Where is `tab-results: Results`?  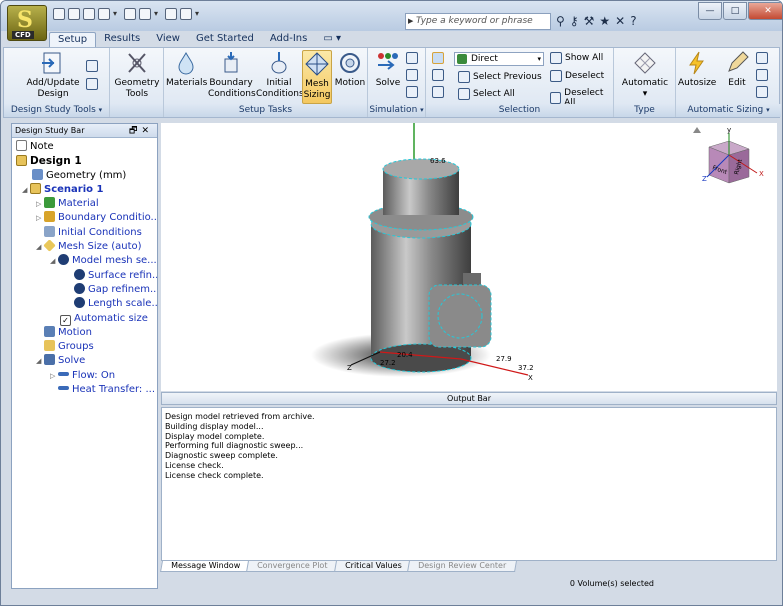
tab-results: Results is located at coordinates (122, 39).